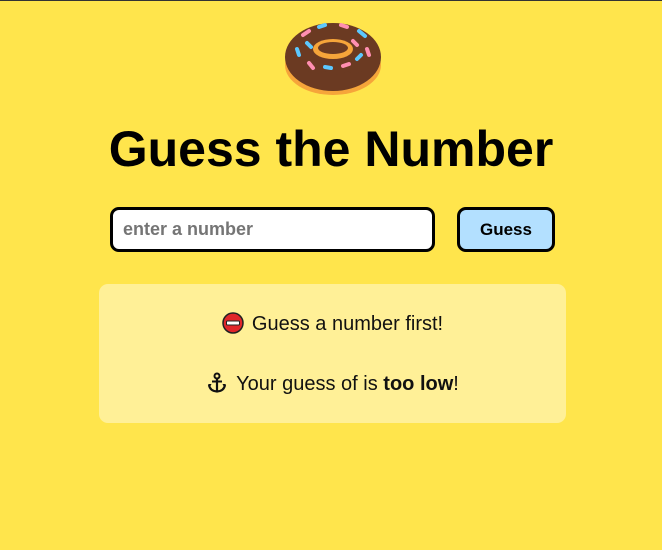  I want to click on feedback-message-second: Your guess of is too low!, so click(332, 384).